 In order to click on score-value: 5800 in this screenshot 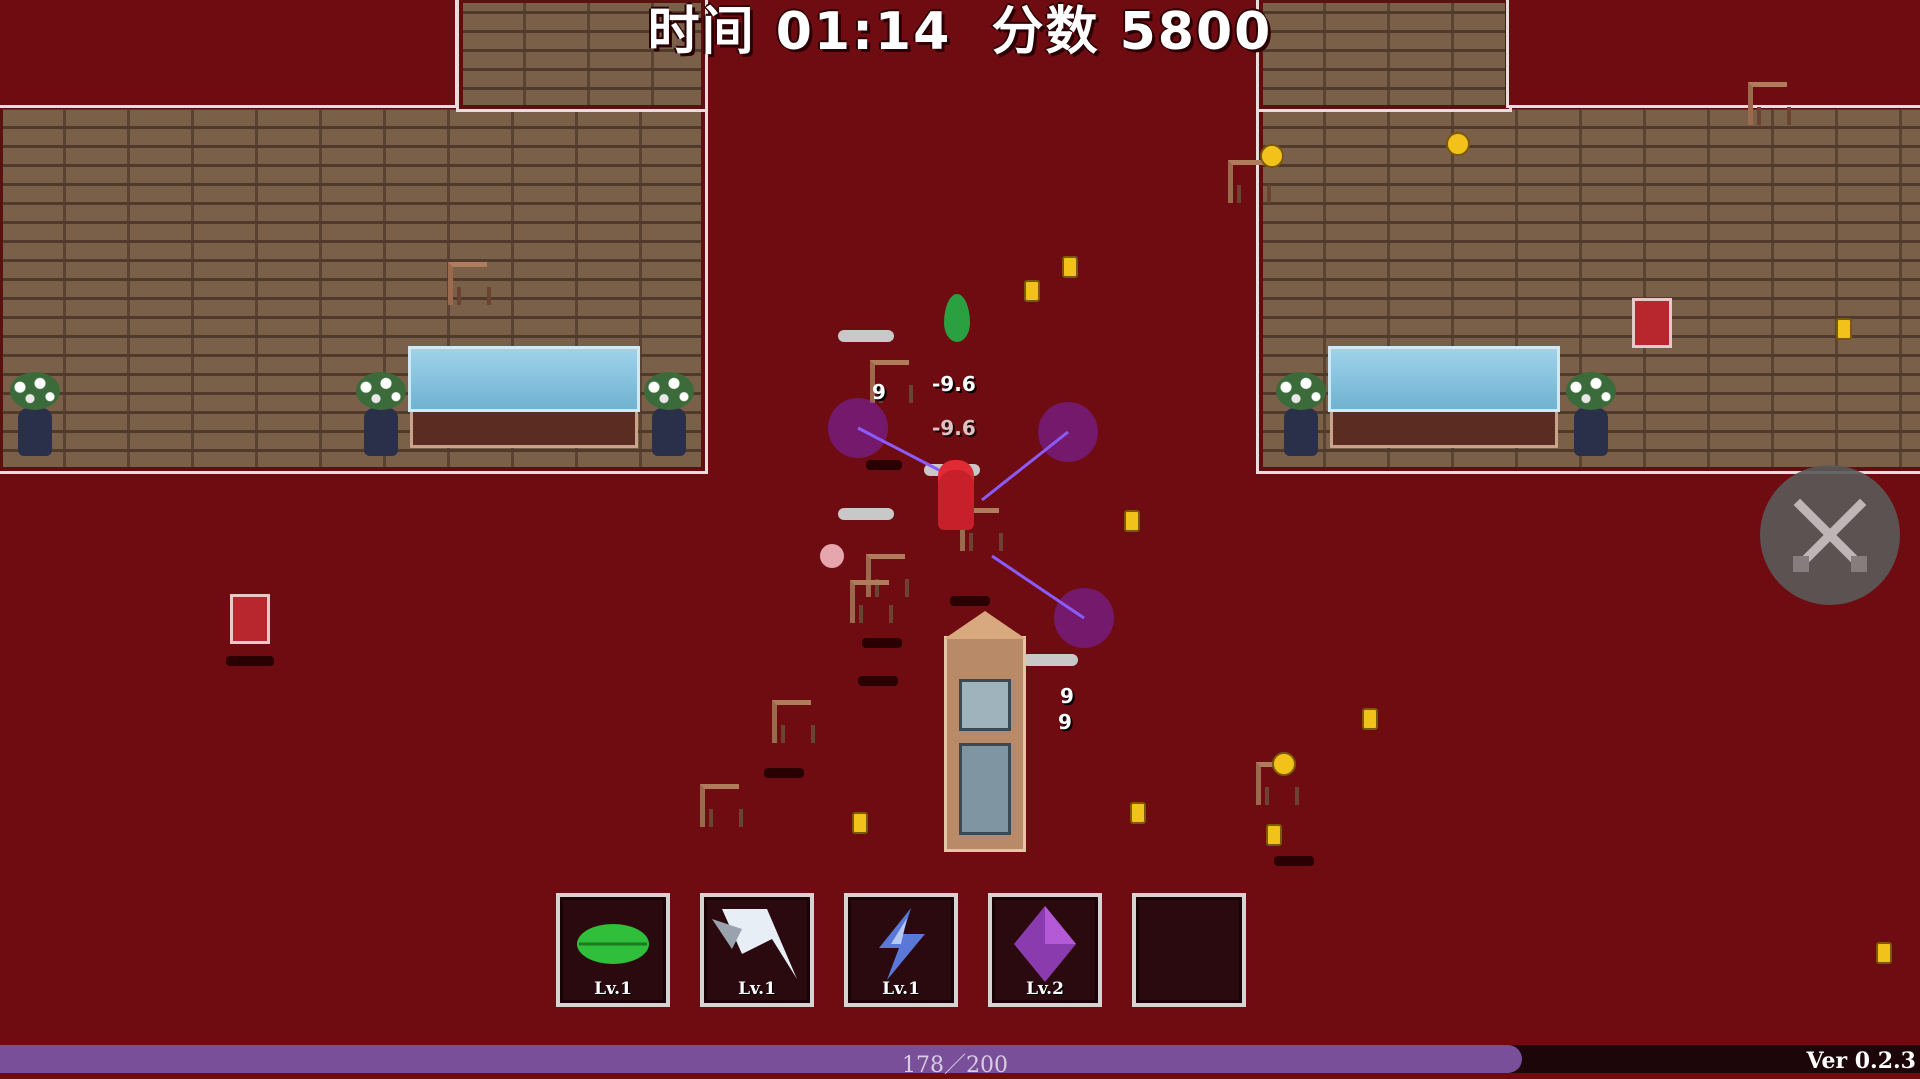, I will do `click(1196, 32)`.